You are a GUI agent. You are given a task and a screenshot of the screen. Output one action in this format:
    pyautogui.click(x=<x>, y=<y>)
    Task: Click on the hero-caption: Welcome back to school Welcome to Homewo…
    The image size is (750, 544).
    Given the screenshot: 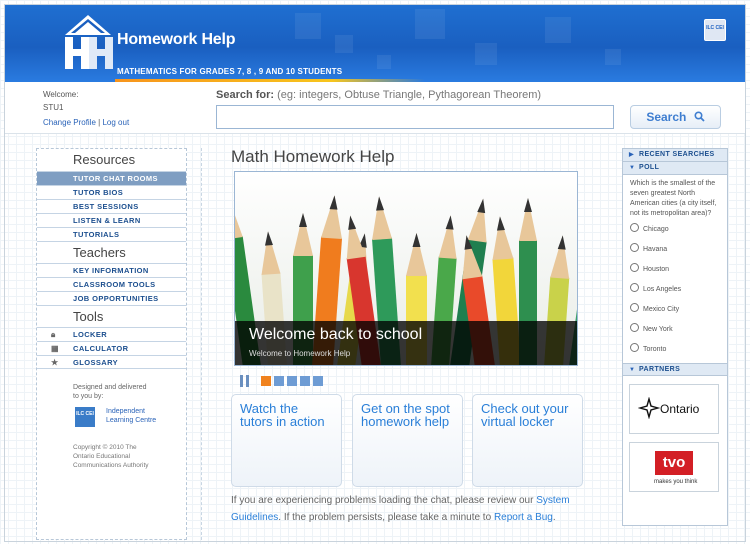 What is the action you would take?
    pyautogui.click(x=406, y=343)
    